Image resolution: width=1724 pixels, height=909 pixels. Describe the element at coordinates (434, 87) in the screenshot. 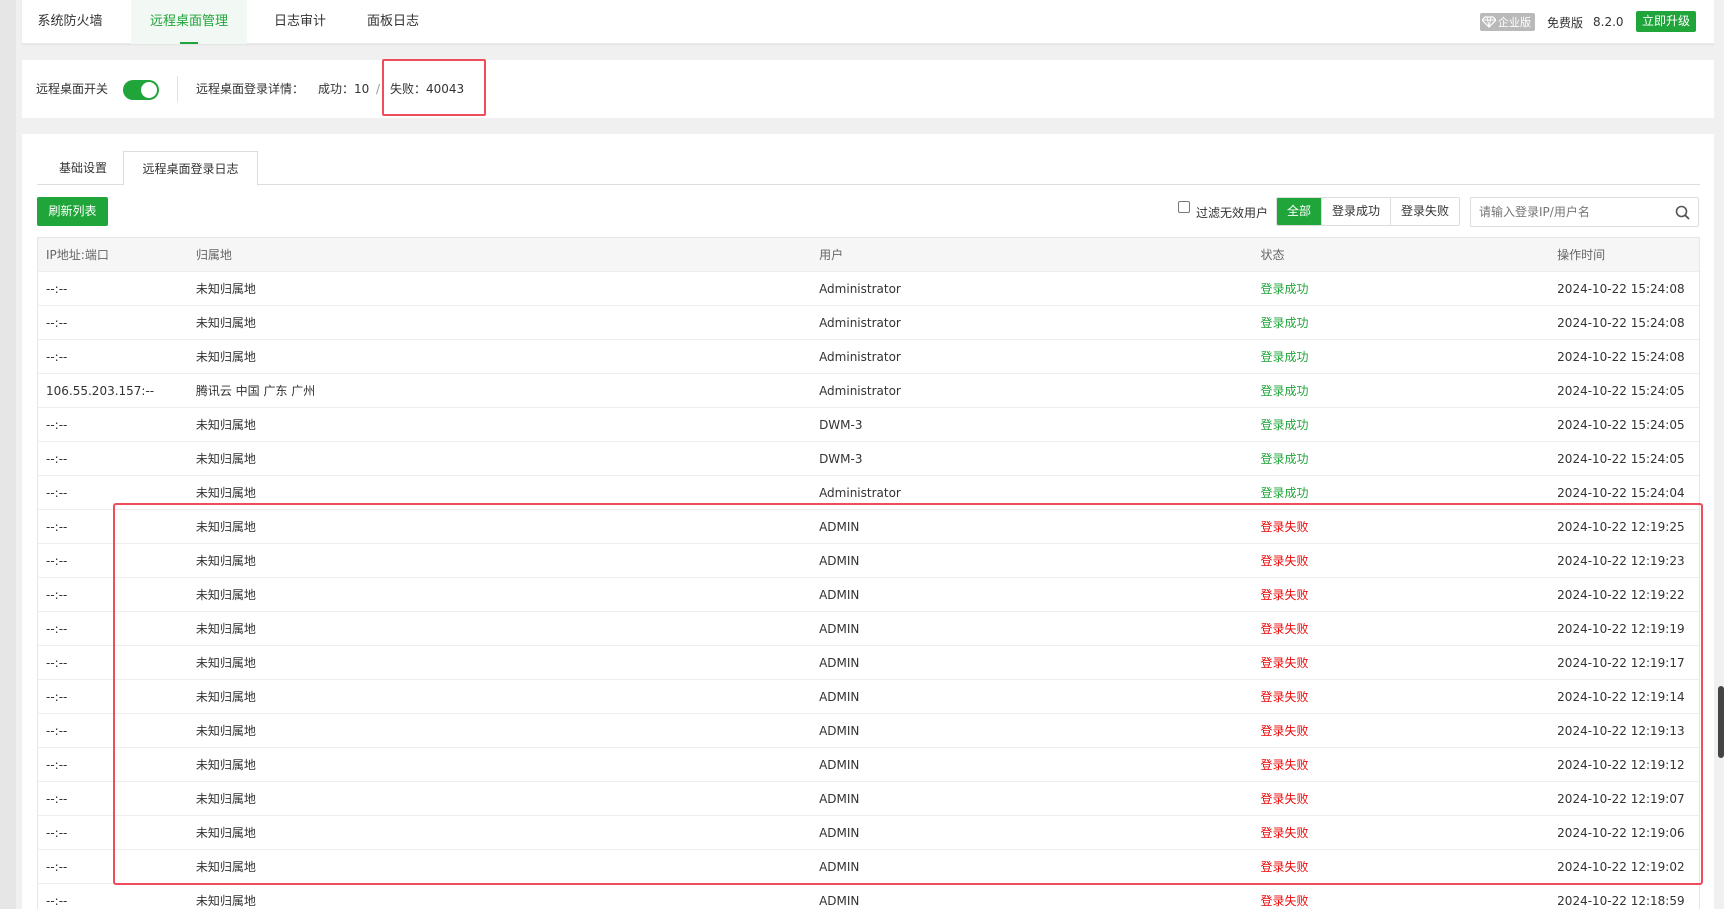

I see `highlight-box-fail-count` at that location.